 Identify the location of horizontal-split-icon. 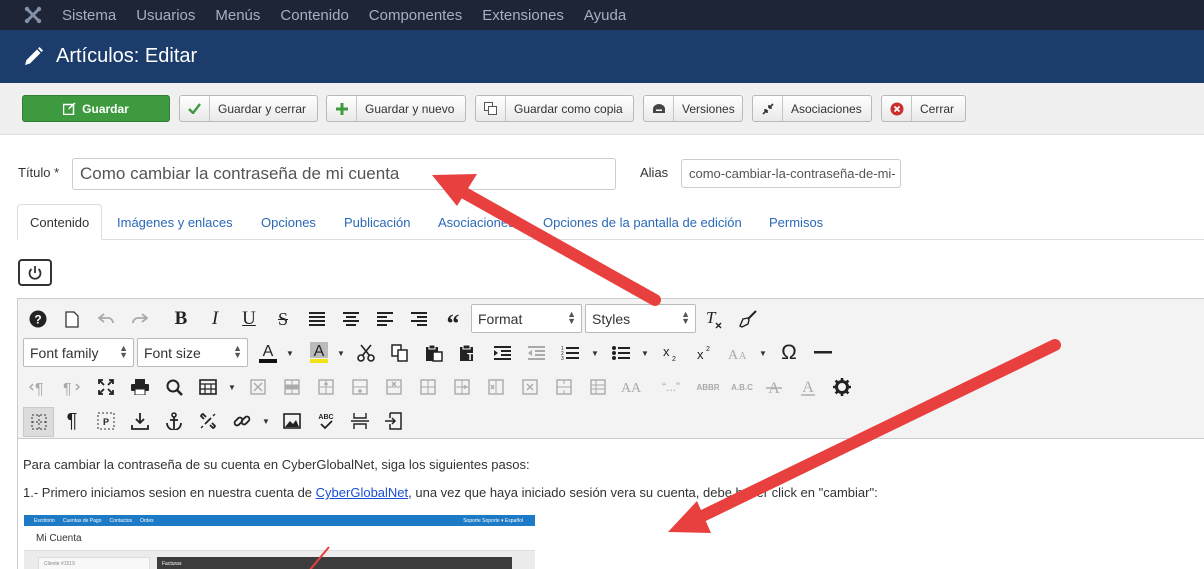
(360, 421).